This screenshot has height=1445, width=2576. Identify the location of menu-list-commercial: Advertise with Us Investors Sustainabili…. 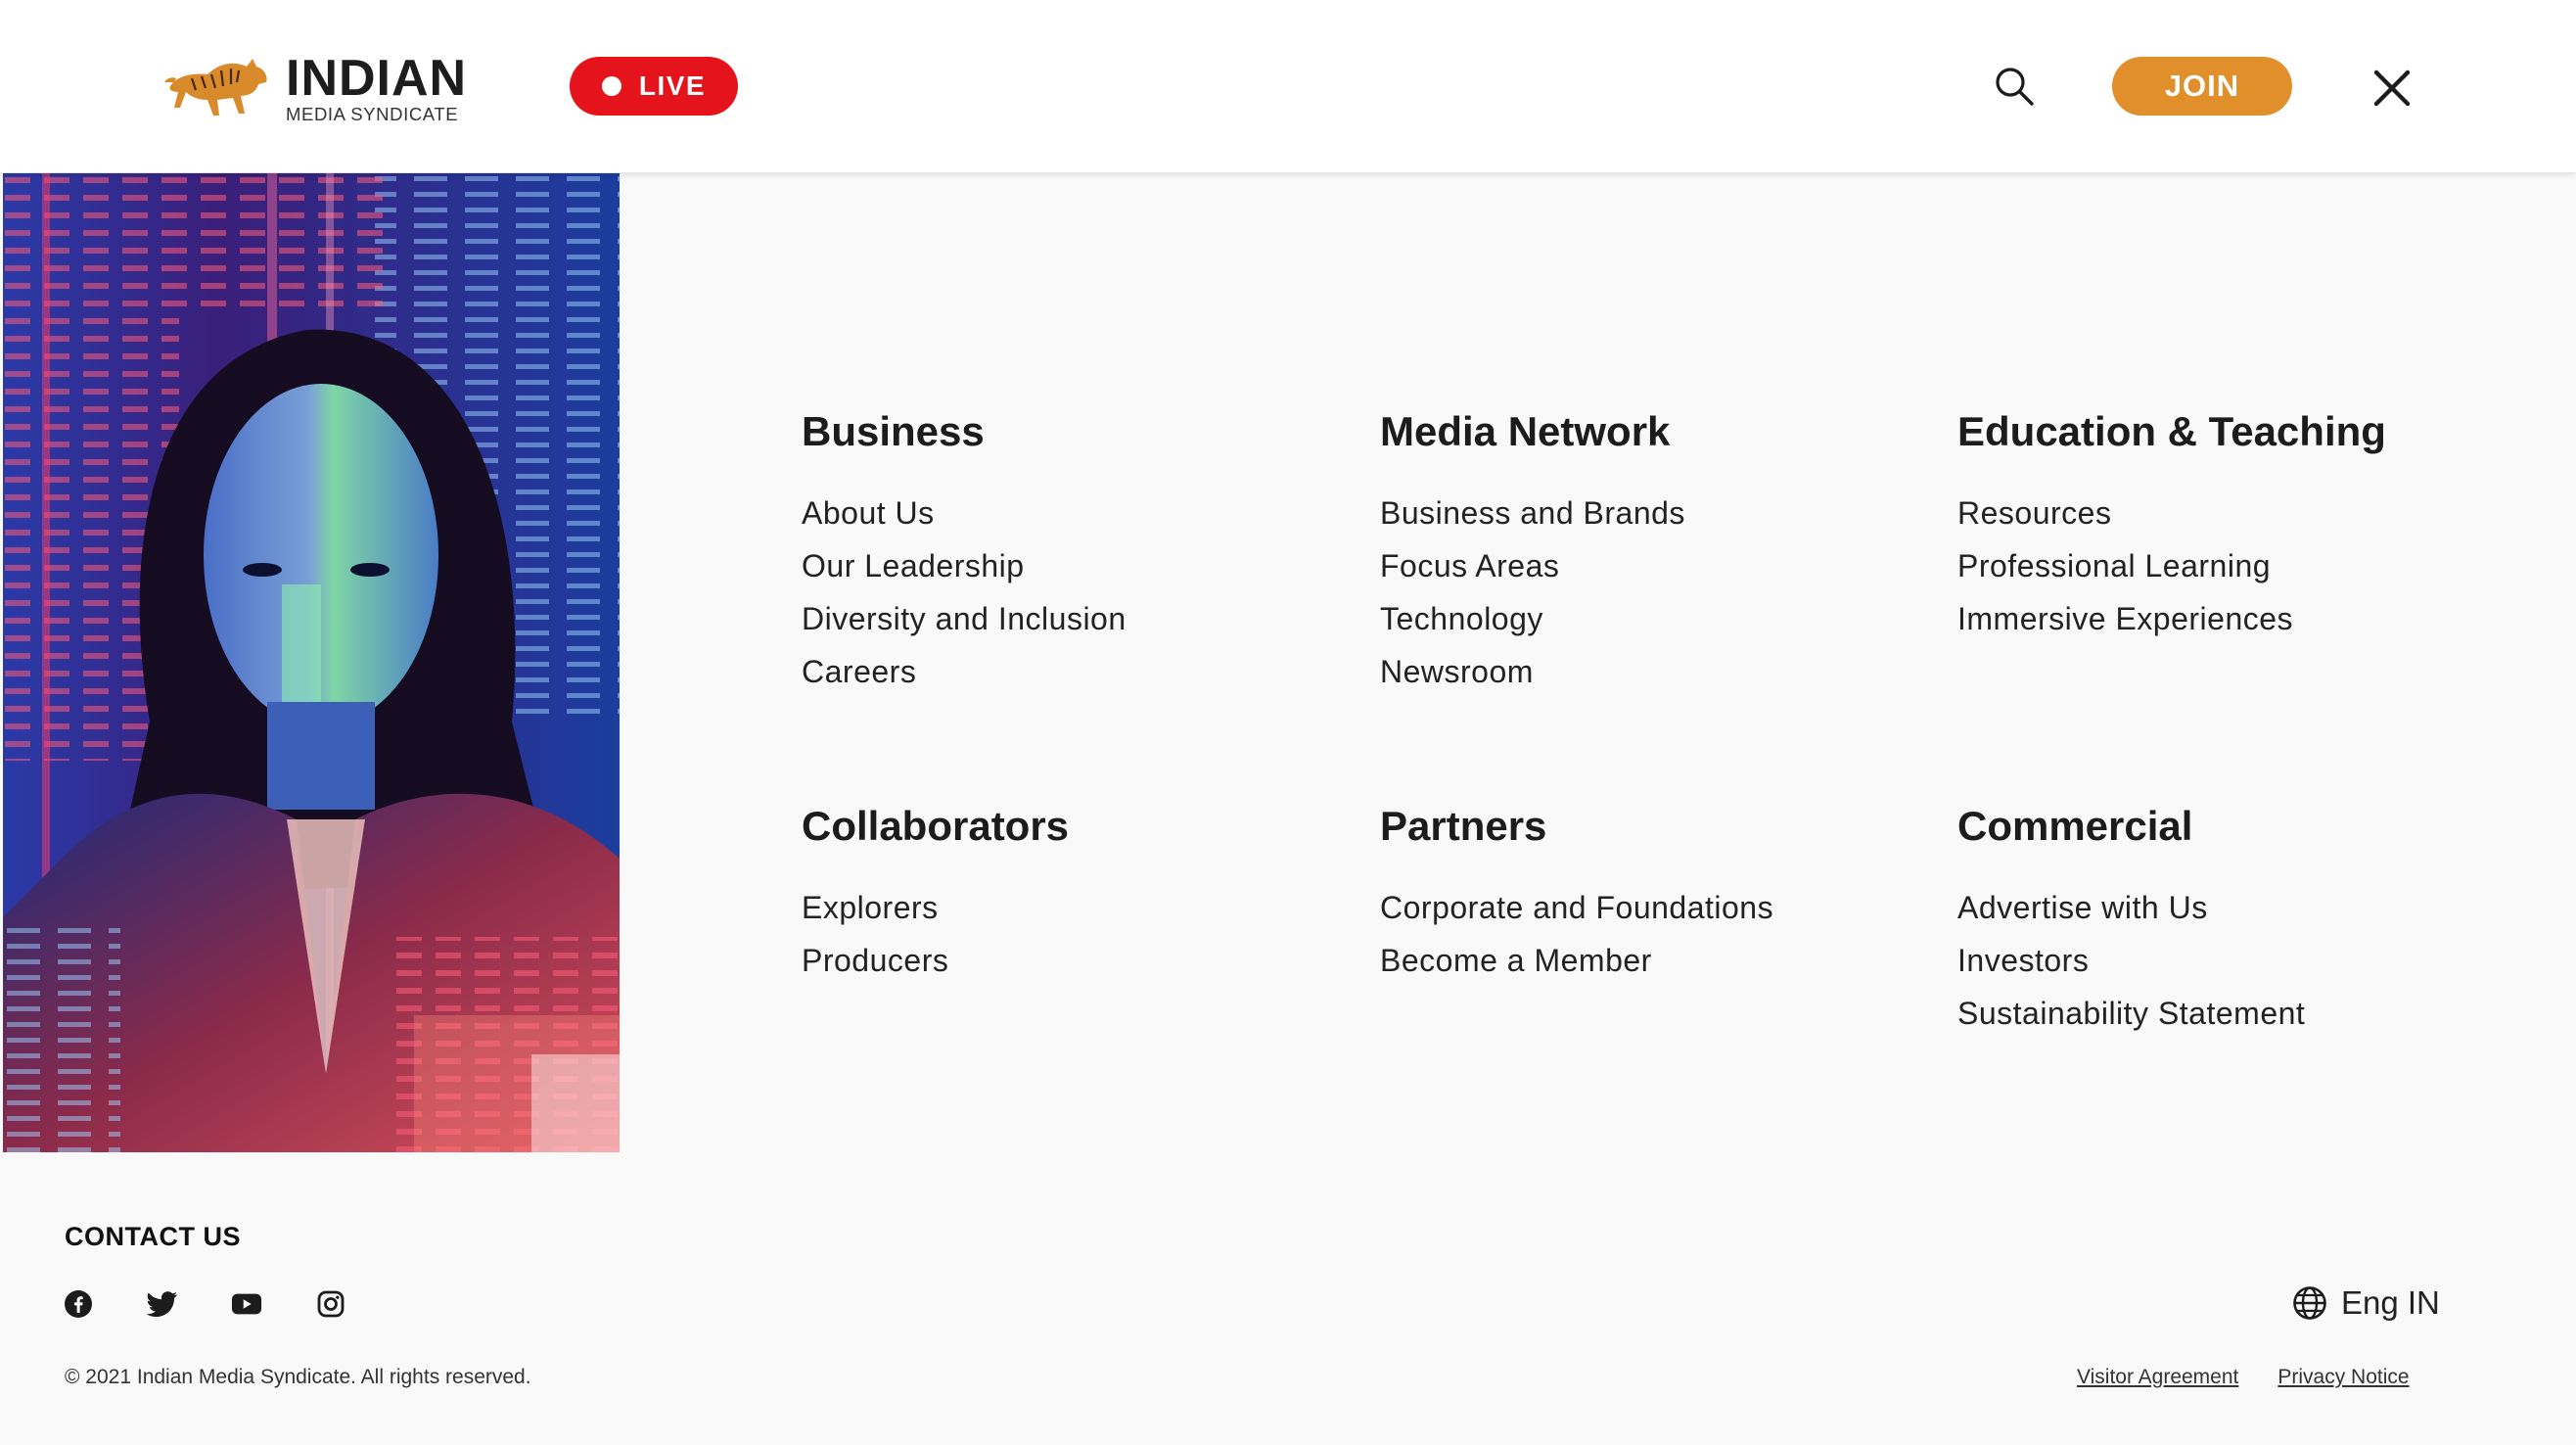
(2231, 961).